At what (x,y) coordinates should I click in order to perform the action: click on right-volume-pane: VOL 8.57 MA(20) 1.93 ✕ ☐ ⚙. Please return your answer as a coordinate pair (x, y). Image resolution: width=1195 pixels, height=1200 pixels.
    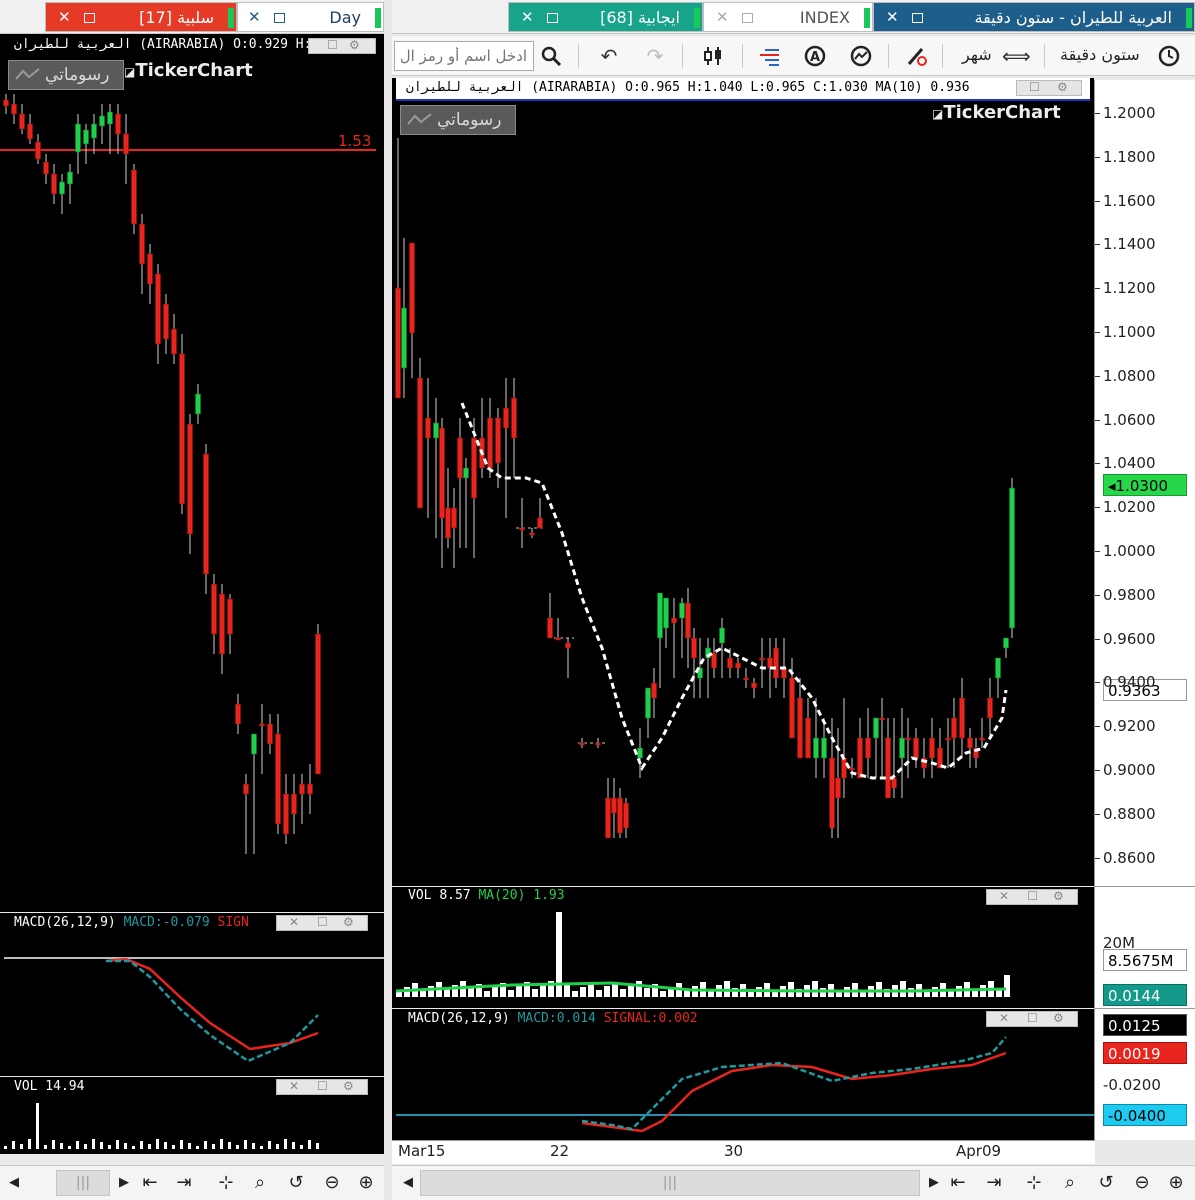
    Looking at the image, I should click on (743, 947).